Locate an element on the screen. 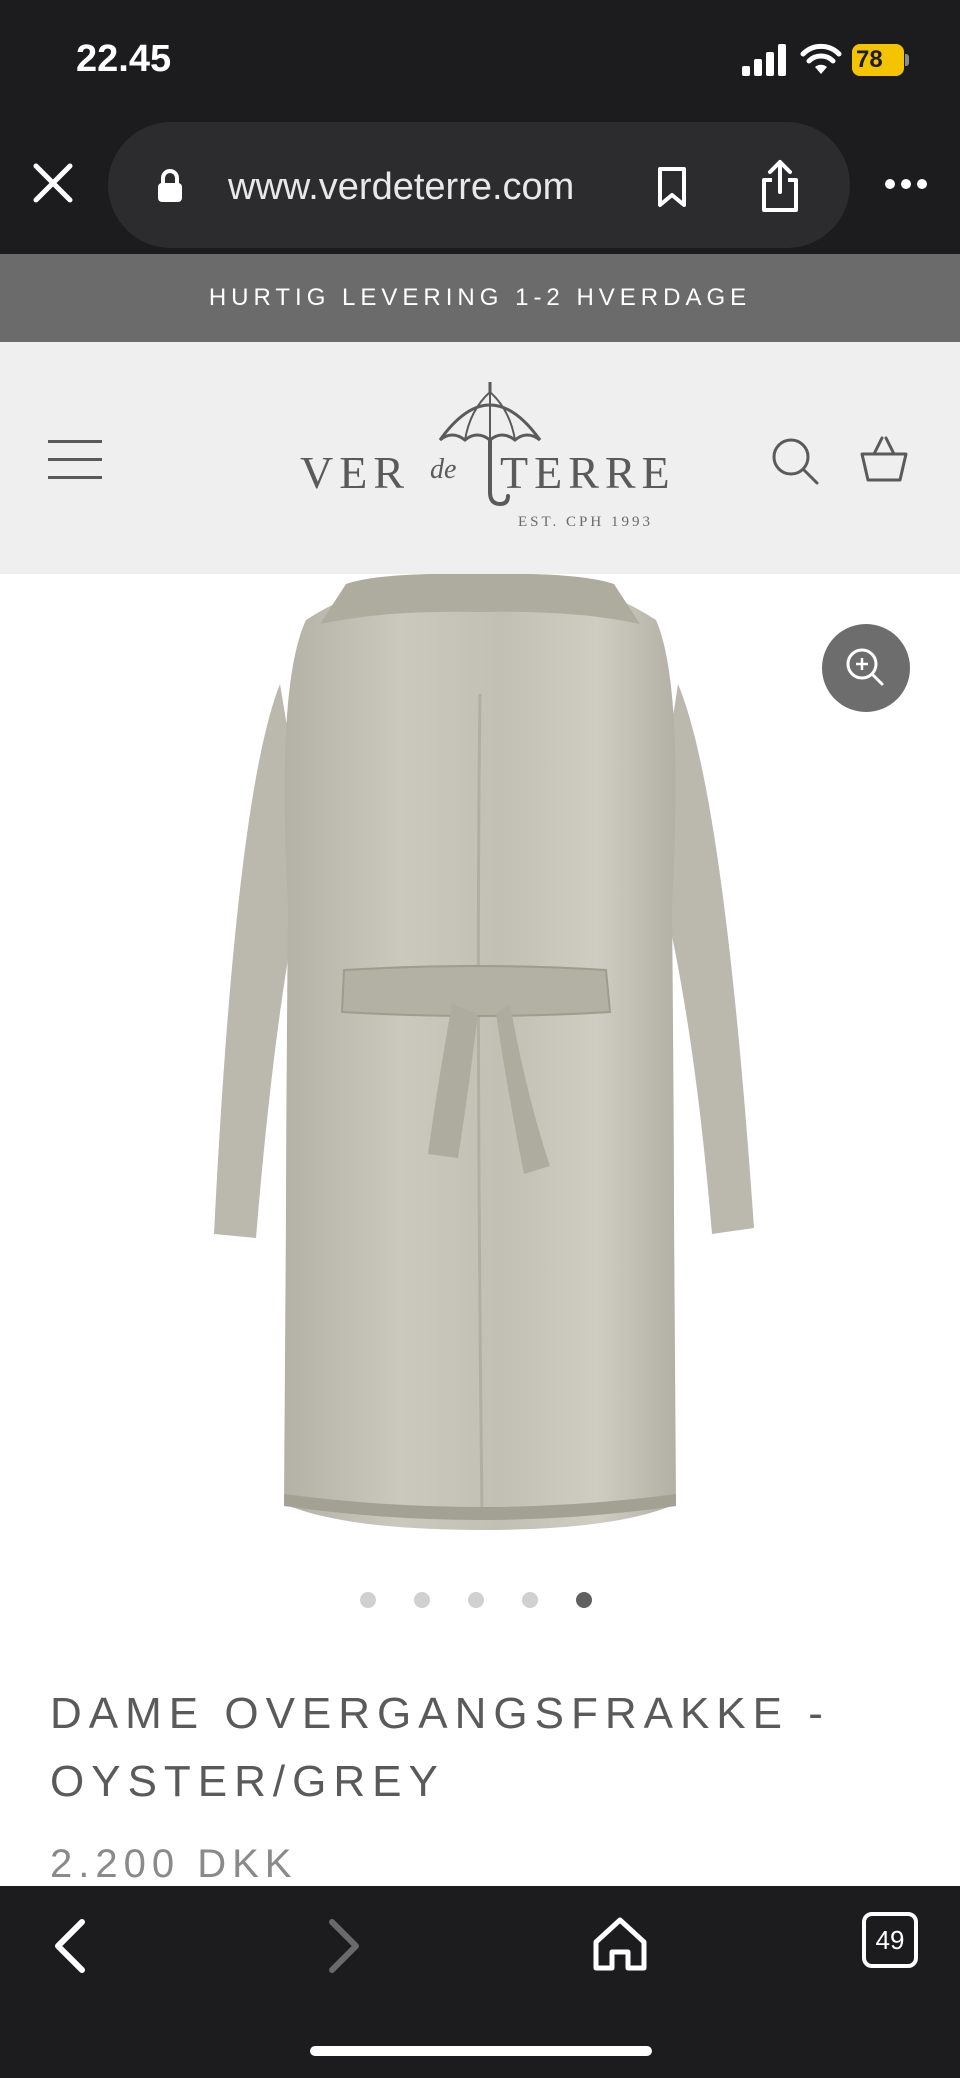  status-bar: 22.45 78 is located at coordinates (480, 59).